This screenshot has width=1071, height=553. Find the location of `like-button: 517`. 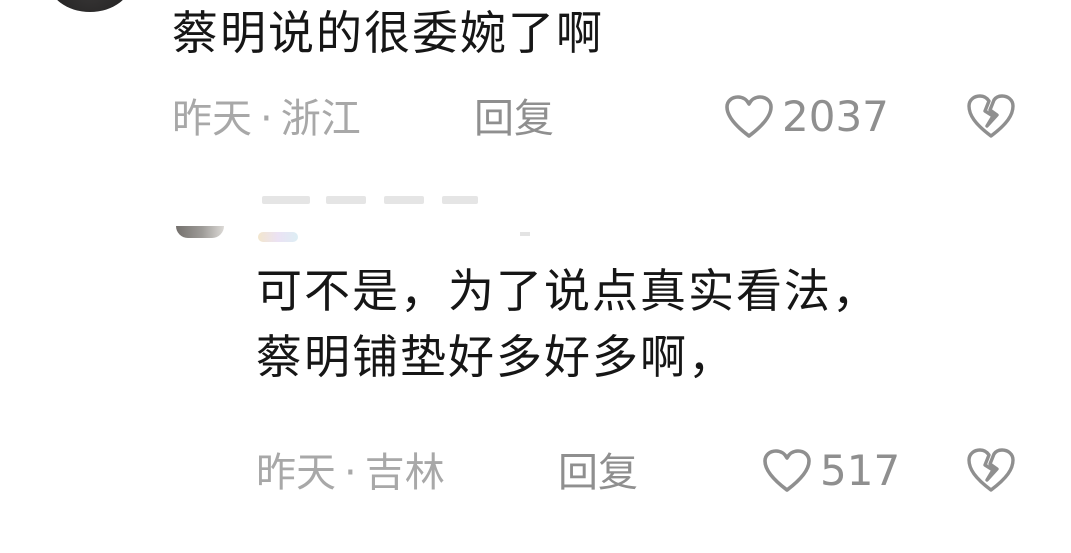

like-button: 517 is located at coordinates (831, 471).